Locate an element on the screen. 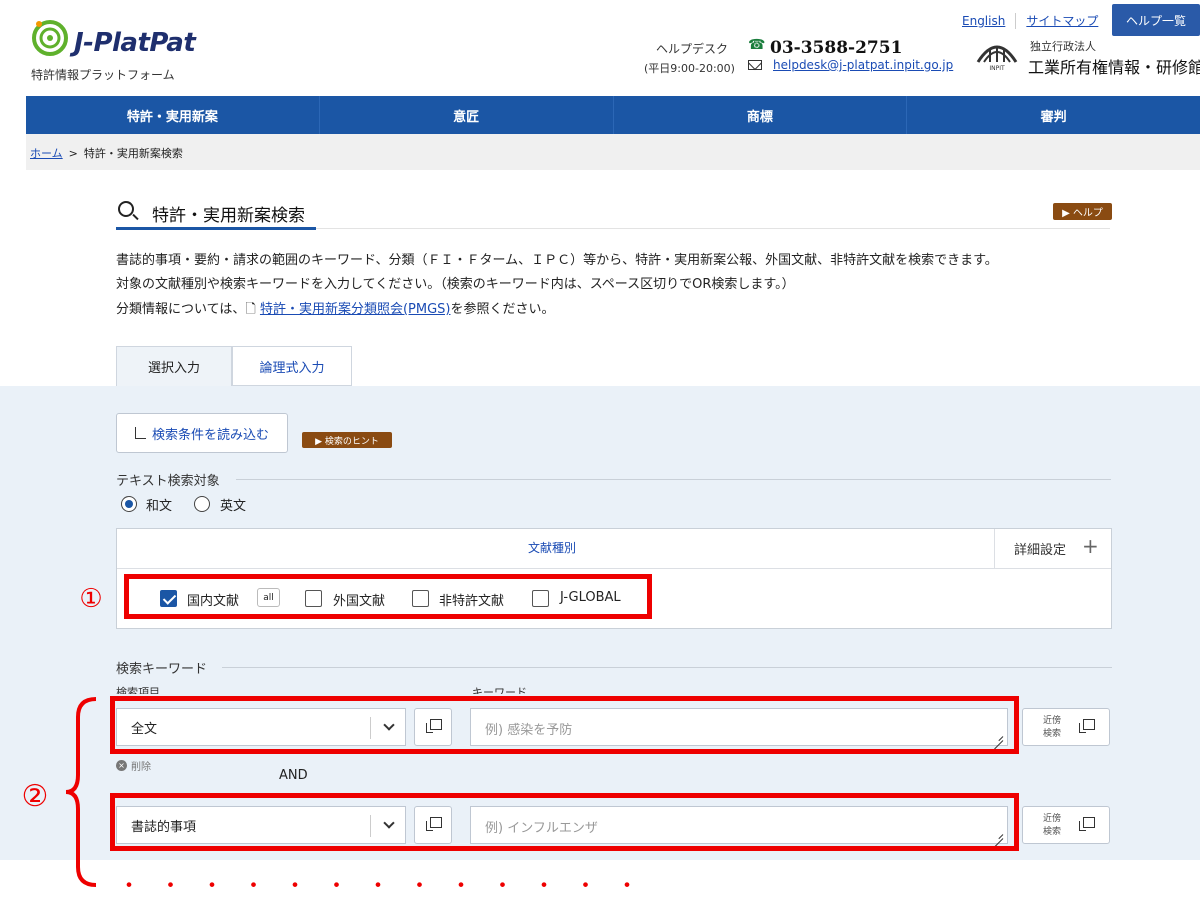 Image resolution: width=1200 pixels, height=920 pixels. org-name: 工業所有権情報・研修館 is located at coordinates (1114, 66).